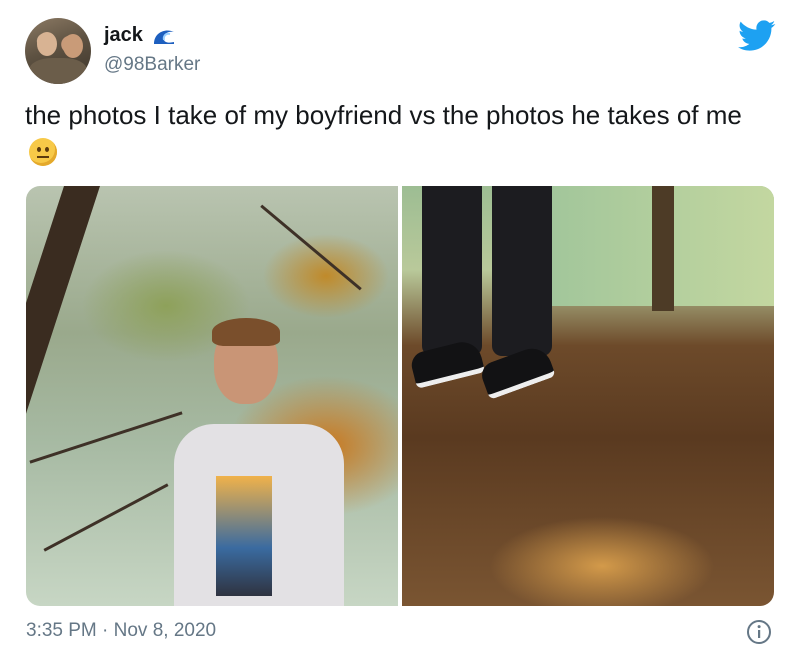 This screenshot has width=800, height=656. I want to click on avatar, so click(58, 51).